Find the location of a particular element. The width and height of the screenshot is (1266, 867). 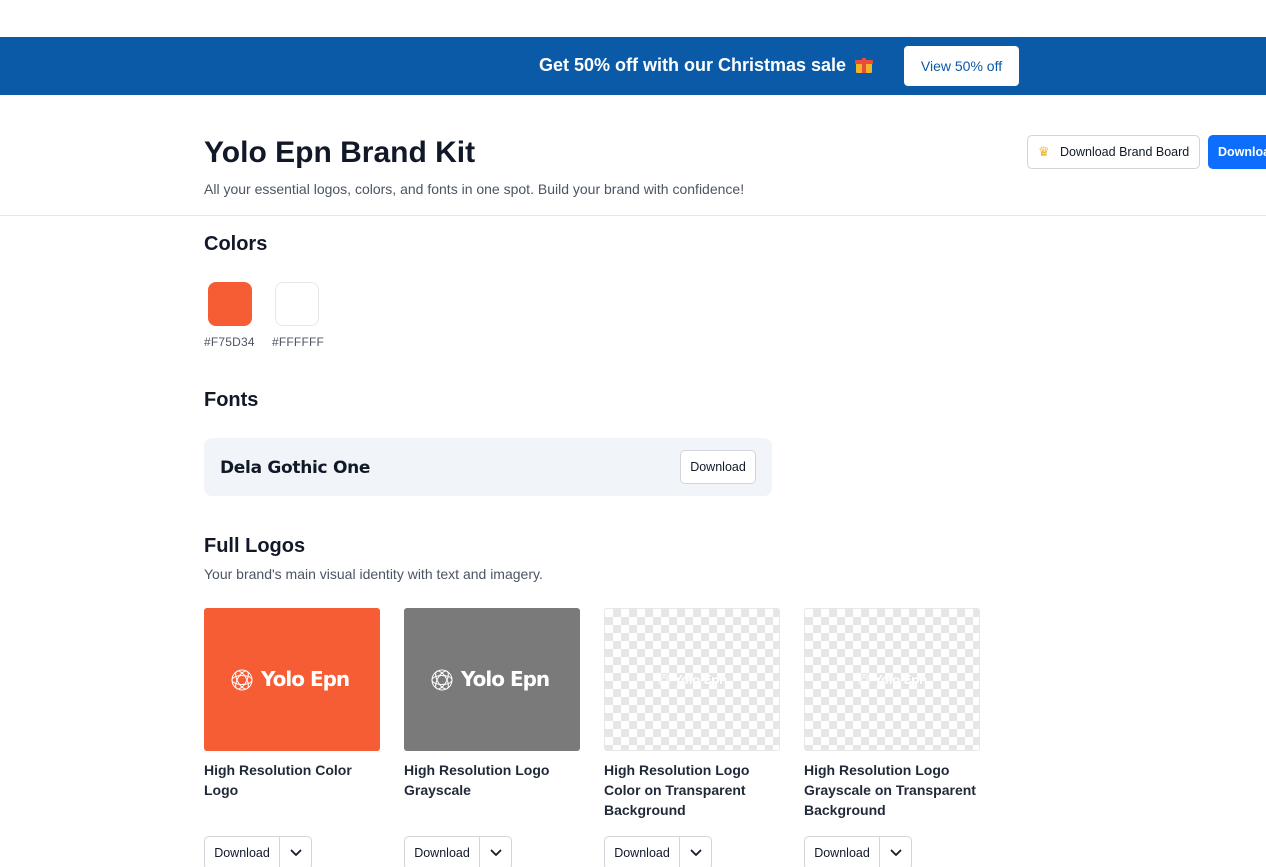

font-card: Dela Gothic One Download is located at coordinates (488, 467).